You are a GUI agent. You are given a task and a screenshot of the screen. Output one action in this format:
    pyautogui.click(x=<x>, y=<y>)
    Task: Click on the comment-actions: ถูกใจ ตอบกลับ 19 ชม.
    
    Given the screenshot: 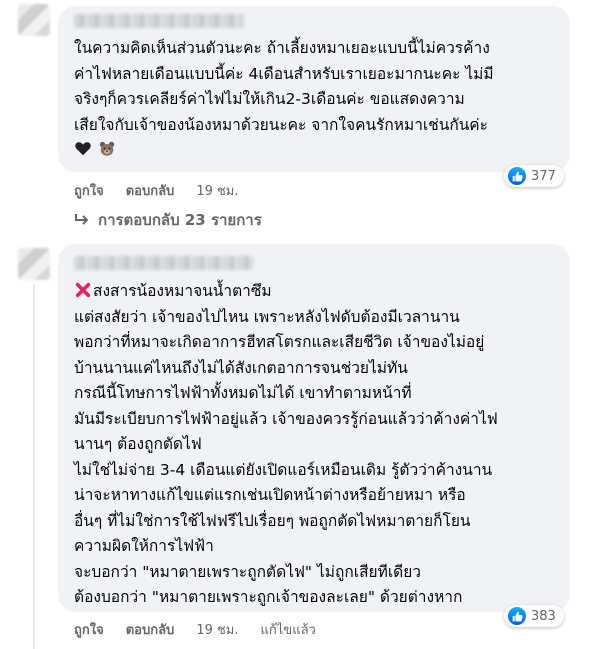 What is the action you would take?
    pyautogui.click(x=156, y=190)
    